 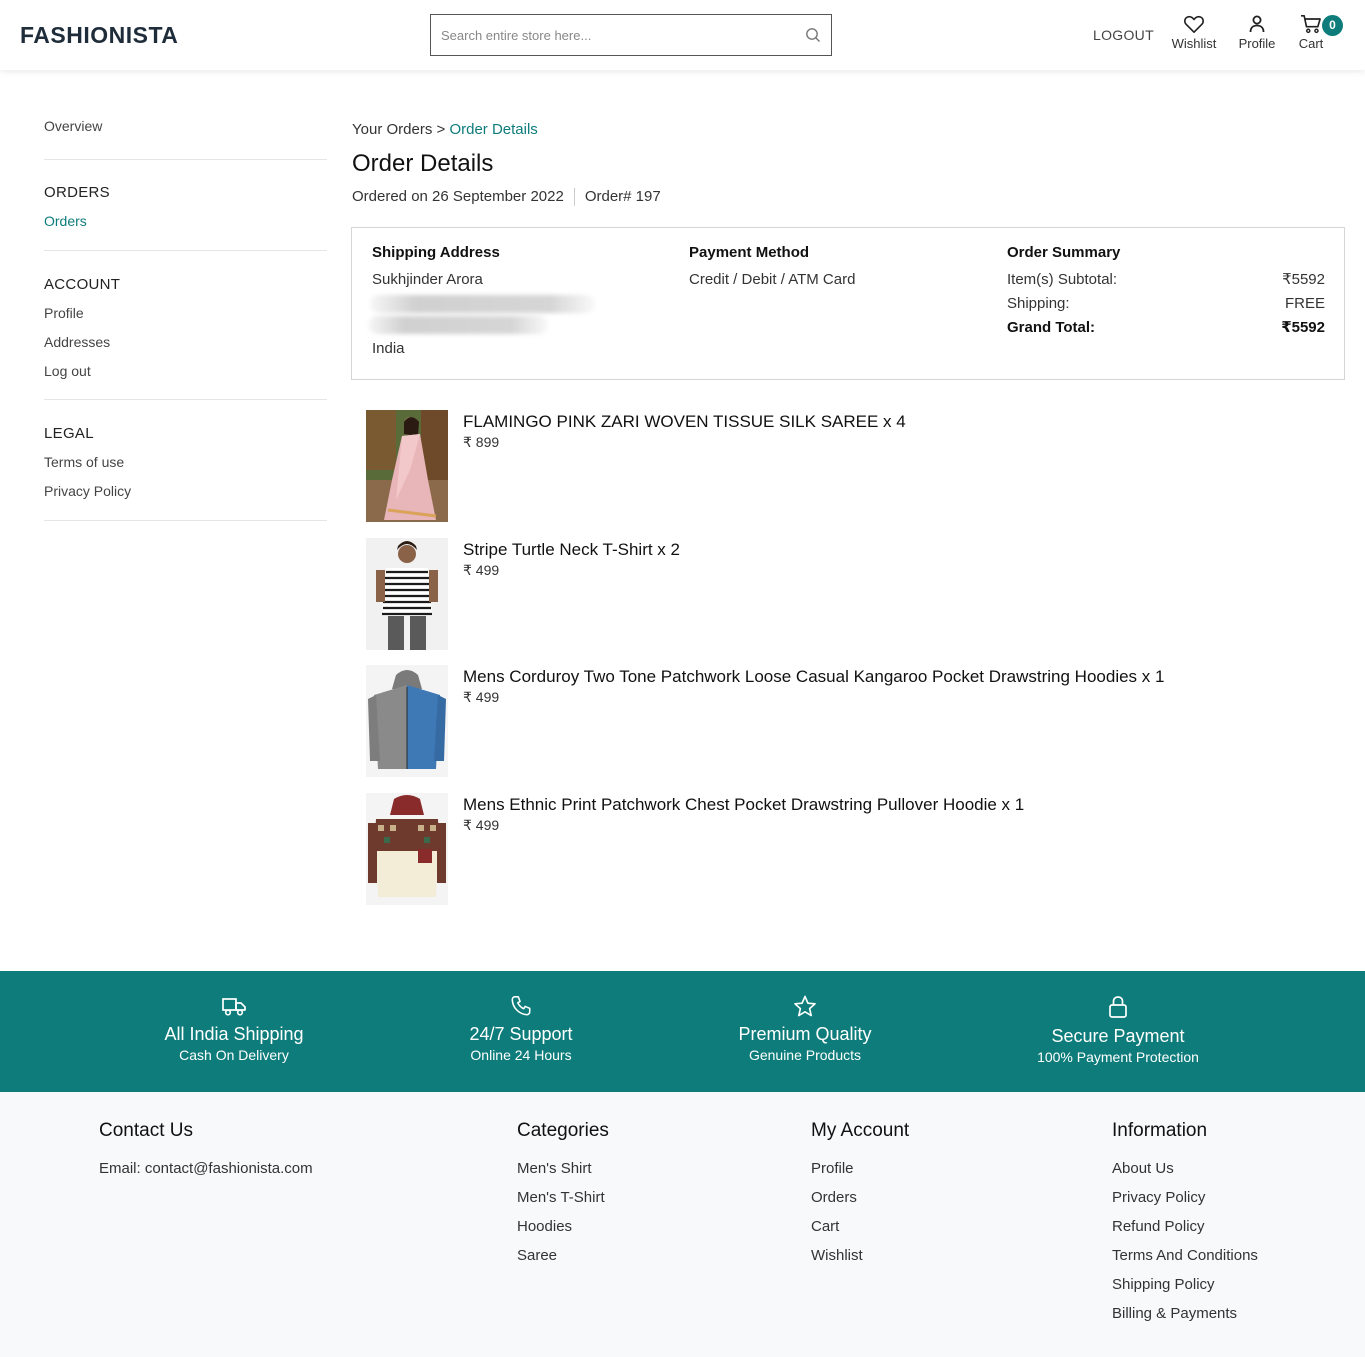 What do you see at coordinates (481, 442) in the screenshot?
I see `item-price: ₹ 899` at bounding box center [481, 442].